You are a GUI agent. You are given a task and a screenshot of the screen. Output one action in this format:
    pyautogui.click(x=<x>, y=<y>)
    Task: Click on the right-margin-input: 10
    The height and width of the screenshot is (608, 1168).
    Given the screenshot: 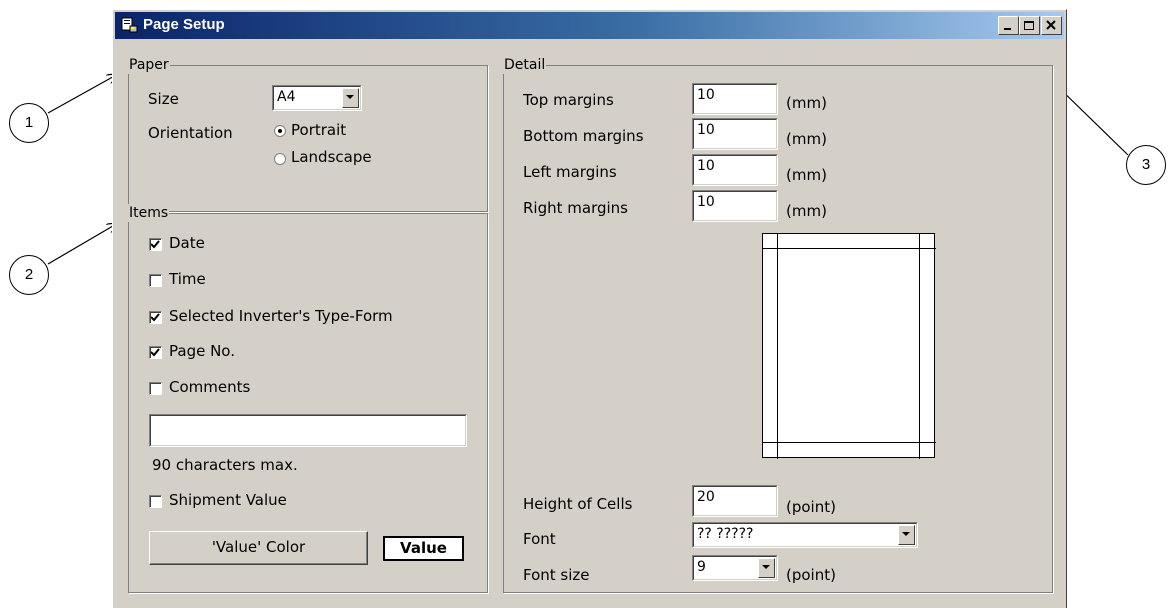 What is the action you would take?
    pyautogui.click(x=735, y=206)
    